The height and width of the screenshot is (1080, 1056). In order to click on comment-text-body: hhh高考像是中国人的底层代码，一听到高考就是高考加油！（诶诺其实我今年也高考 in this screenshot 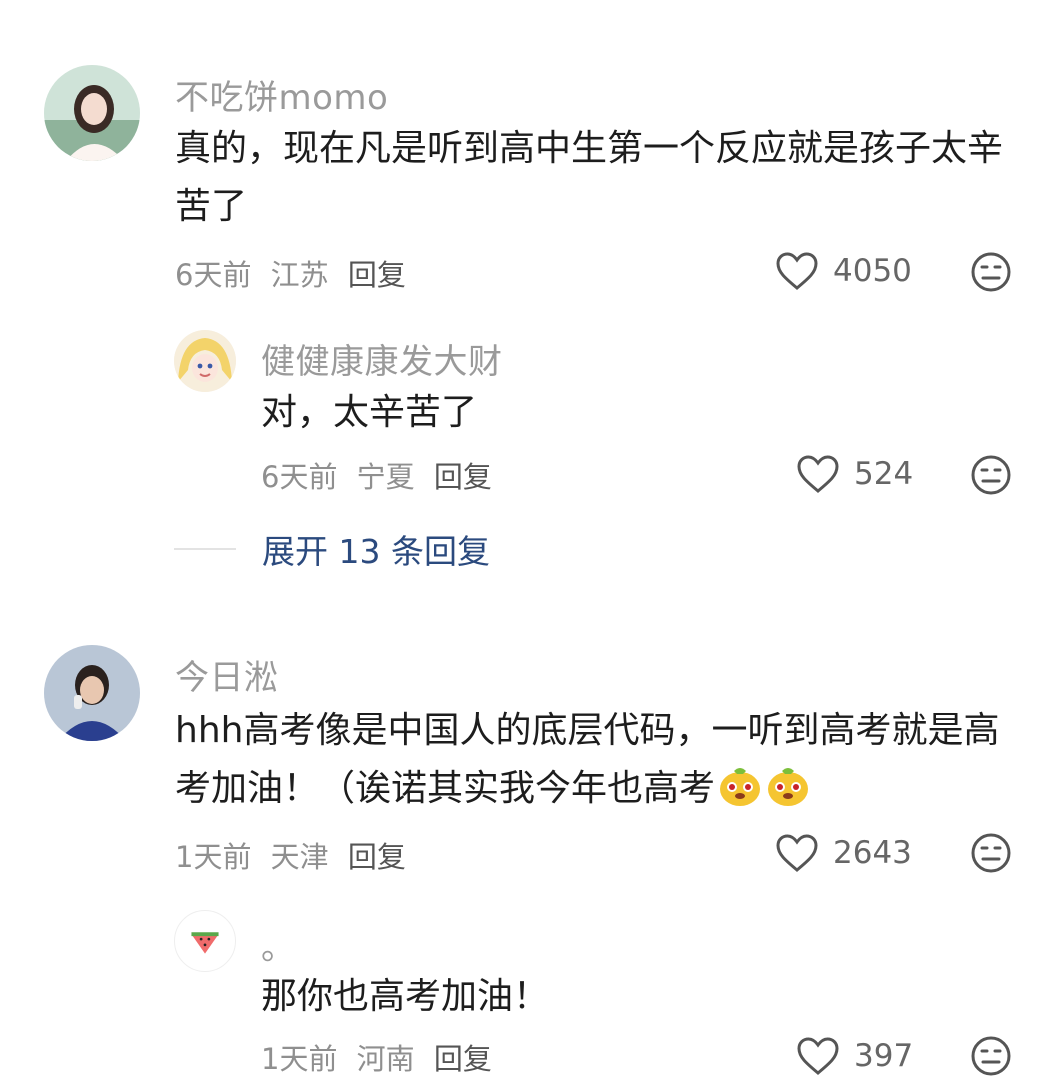, I will do `click(587, 759)`.